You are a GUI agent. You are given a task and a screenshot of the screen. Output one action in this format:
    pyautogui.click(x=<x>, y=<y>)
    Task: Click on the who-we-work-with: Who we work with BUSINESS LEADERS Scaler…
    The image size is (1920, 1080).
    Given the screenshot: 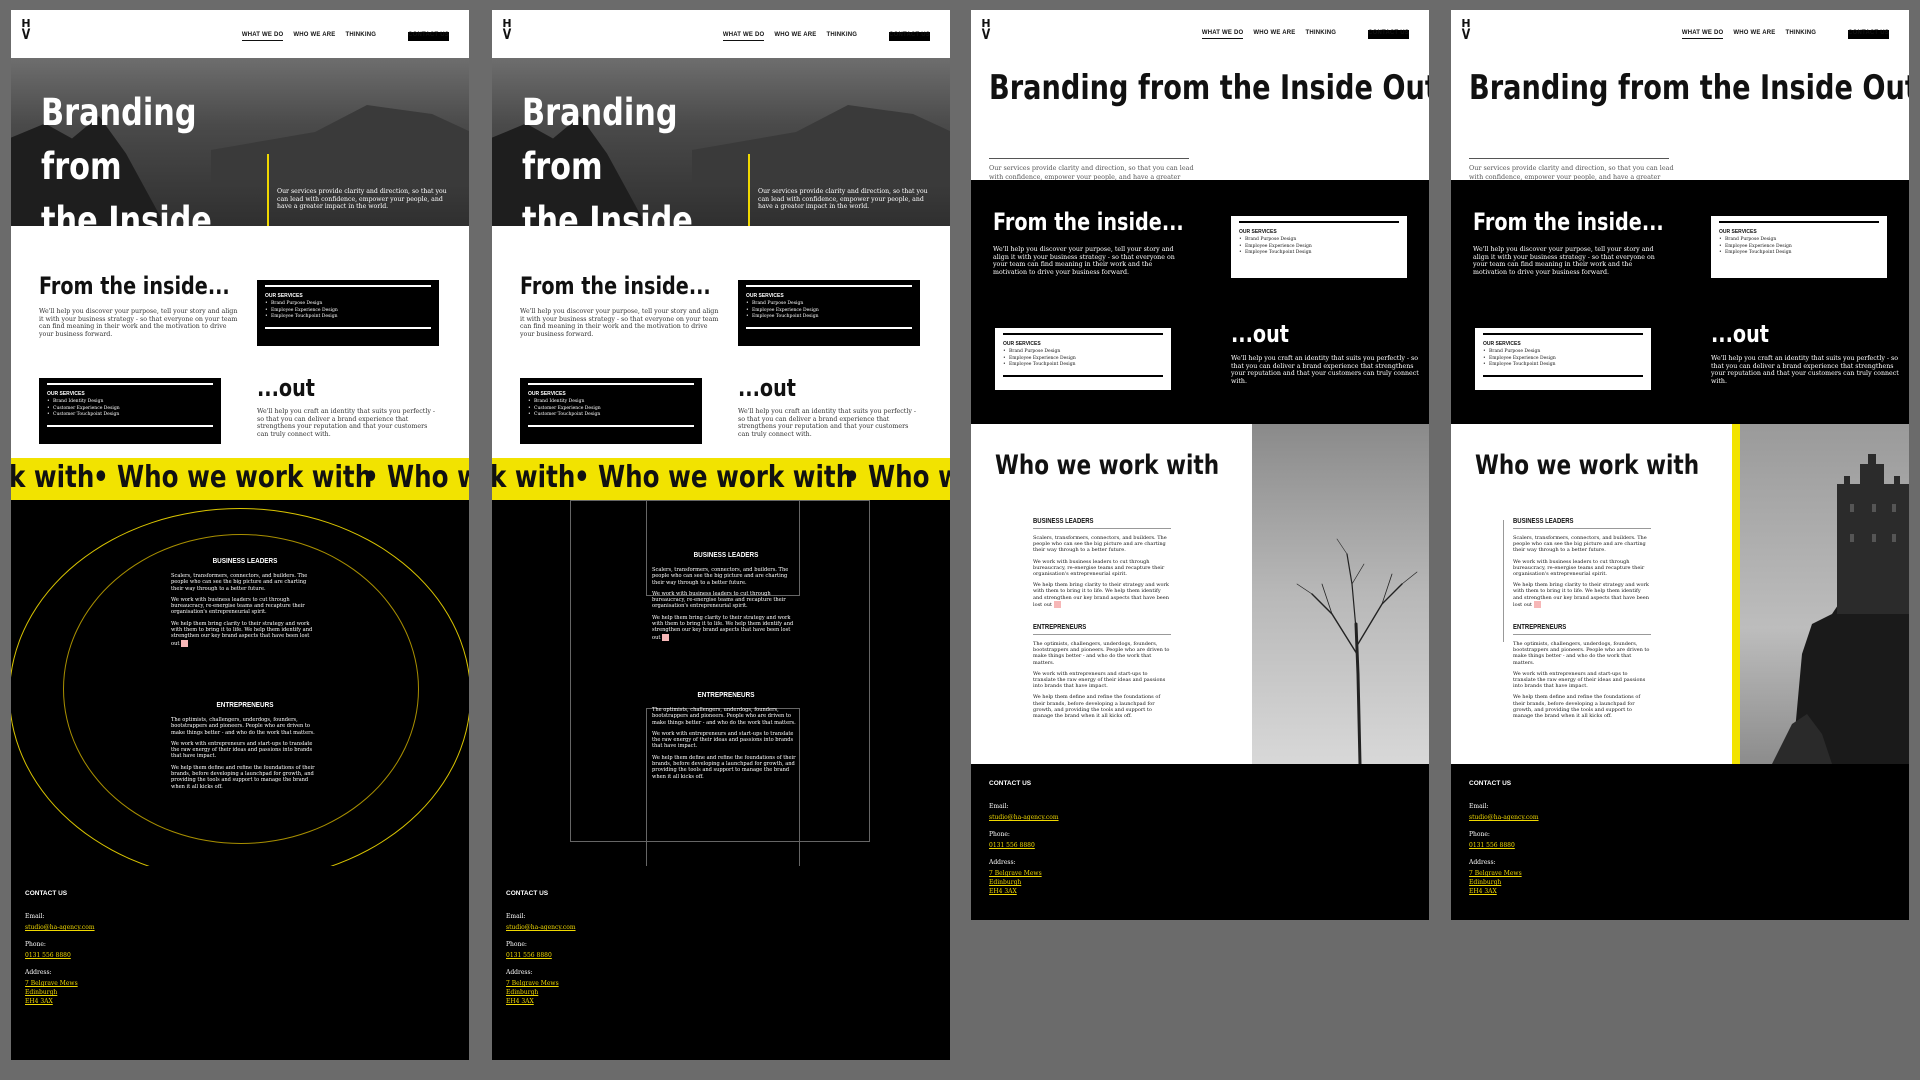 What is the action you would take?
    pyautogui.click(x=1200, y=594)
    